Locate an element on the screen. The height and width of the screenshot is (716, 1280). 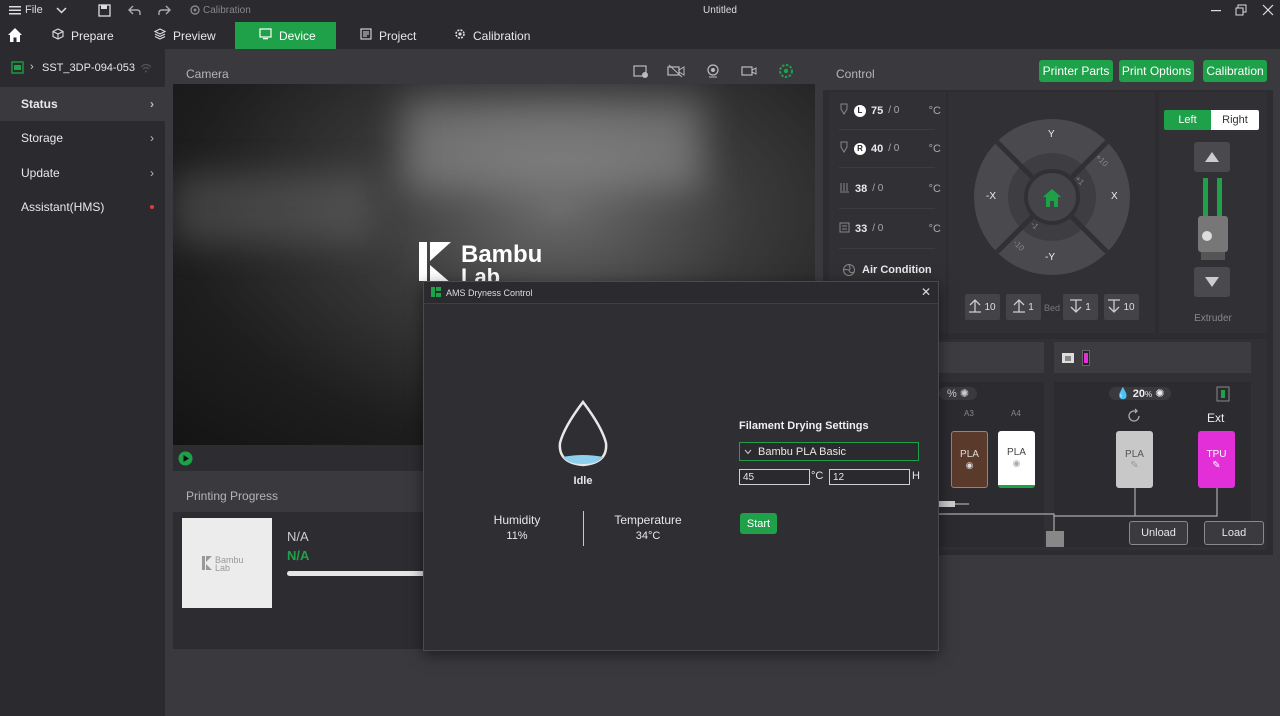
right-nozzle-temp: R 40 / 0 °C is located at coordinates (890, 149).